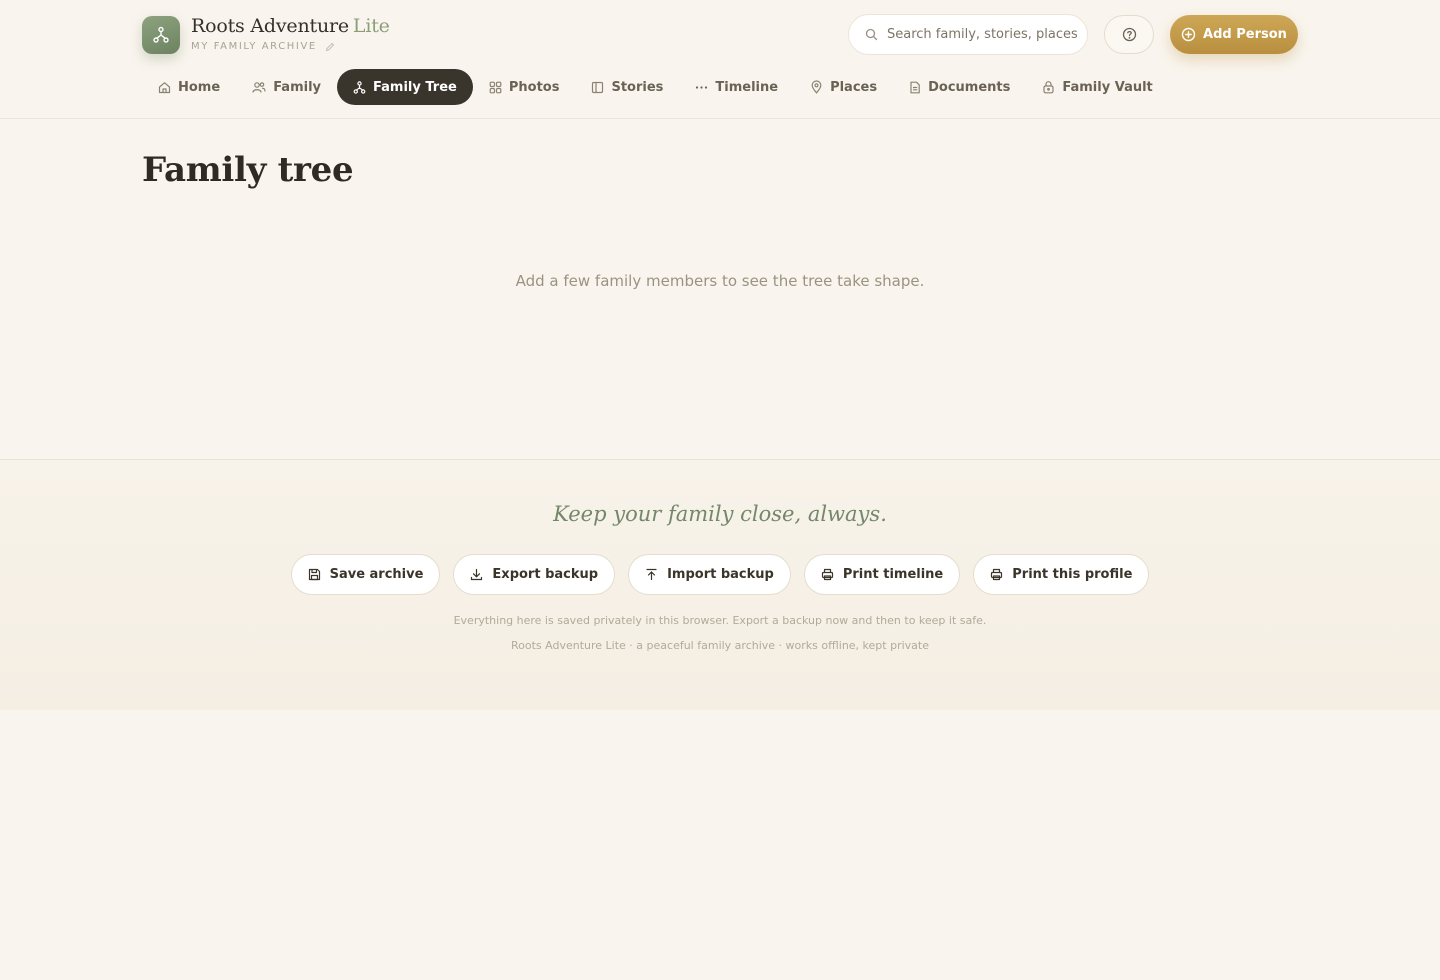 Image resolution: width=1440 pixels, height=980 pixels. I want to click on dots-icon, so click(702, 87).